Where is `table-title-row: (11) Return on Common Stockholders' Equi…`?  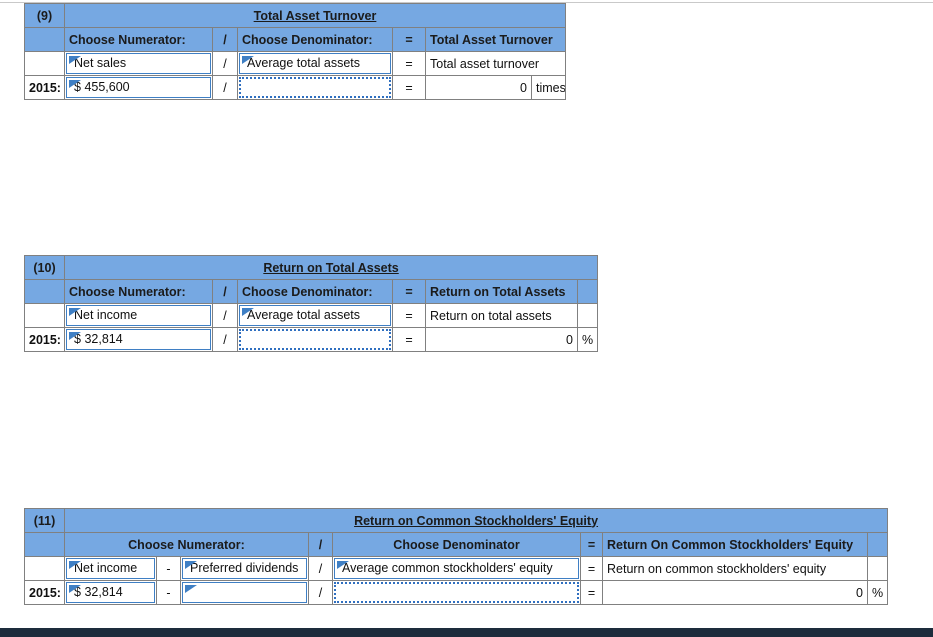
table-title-row: (11) Return on Common Stockholders' Equi… is located at coordinates (456, 520).